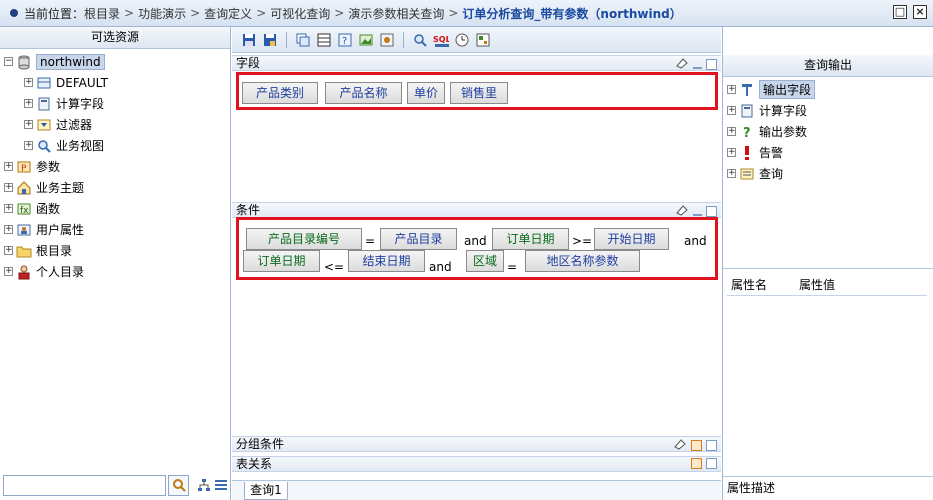  I want to click on search-button, so click(179, 485).